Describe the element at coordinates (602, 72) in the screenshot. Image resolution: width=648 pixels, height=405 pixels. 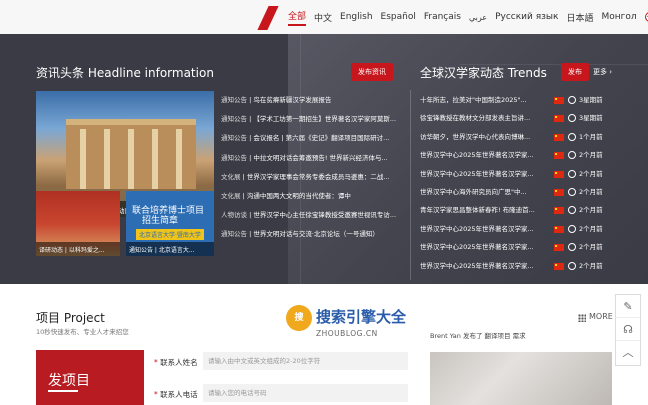
I see `trends-more-link: 更多 ›` at that location.